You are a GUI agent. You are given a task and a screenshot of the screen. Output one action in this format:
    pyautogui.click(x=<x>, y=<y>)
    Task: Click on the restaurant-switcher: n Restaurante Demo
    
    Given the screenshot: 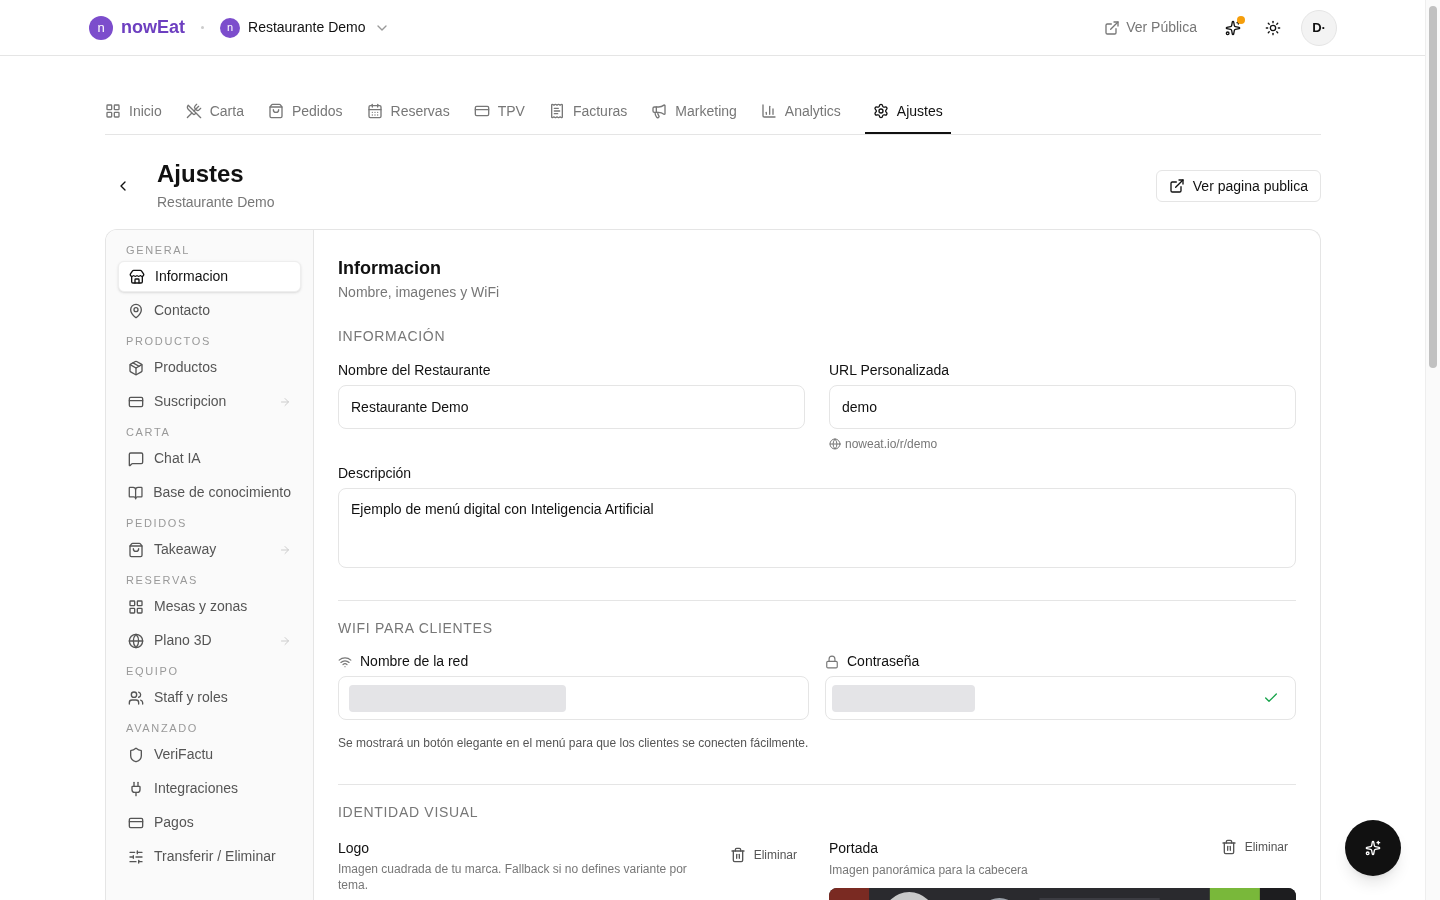 What is the action you would take?
    pyautogui.click(x=305, y=27)
    